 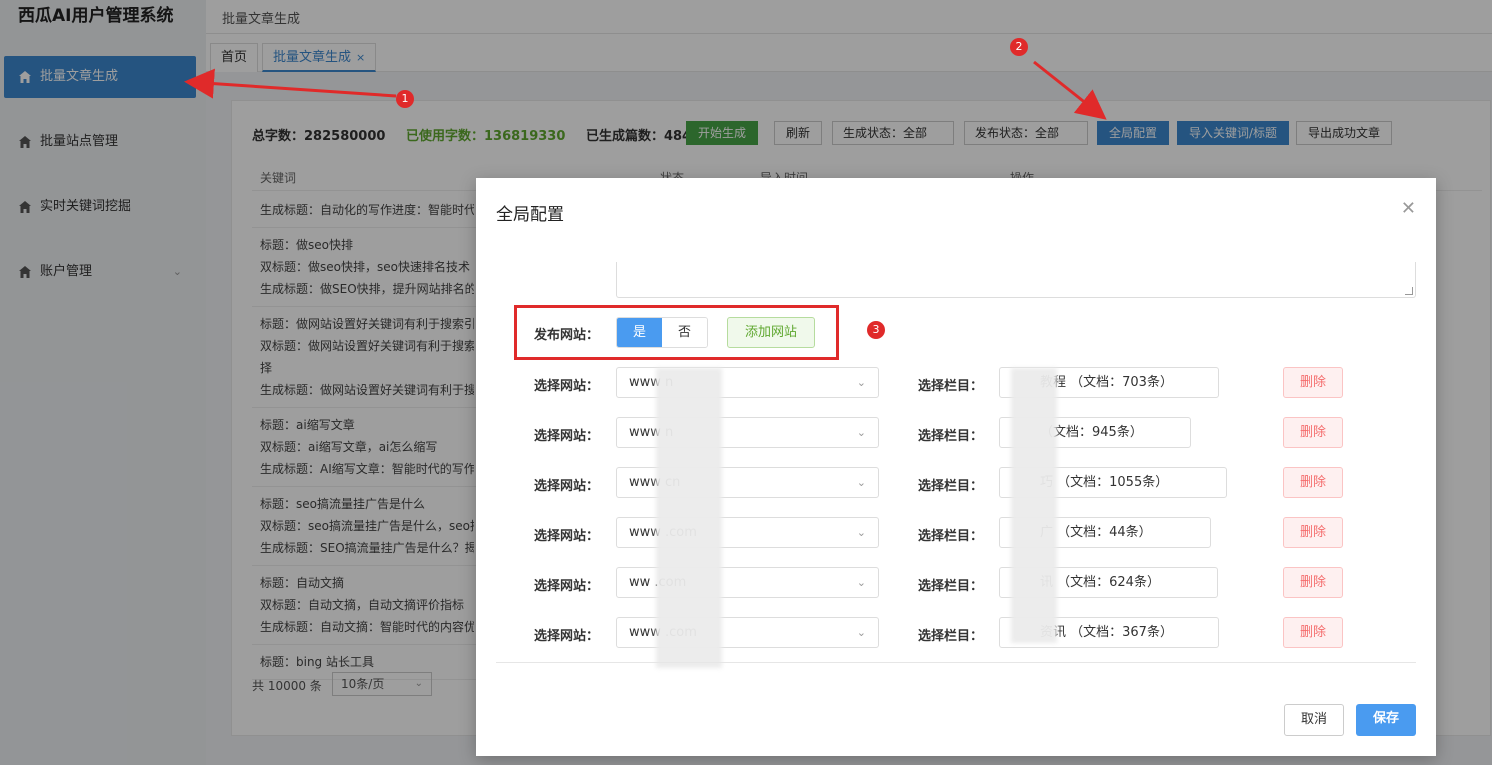 What do you see at coordinates (1104, 482) in the screenshot?
I see `column-value: 巧 （文档：1055条）` at bounding box center [1104, 482].